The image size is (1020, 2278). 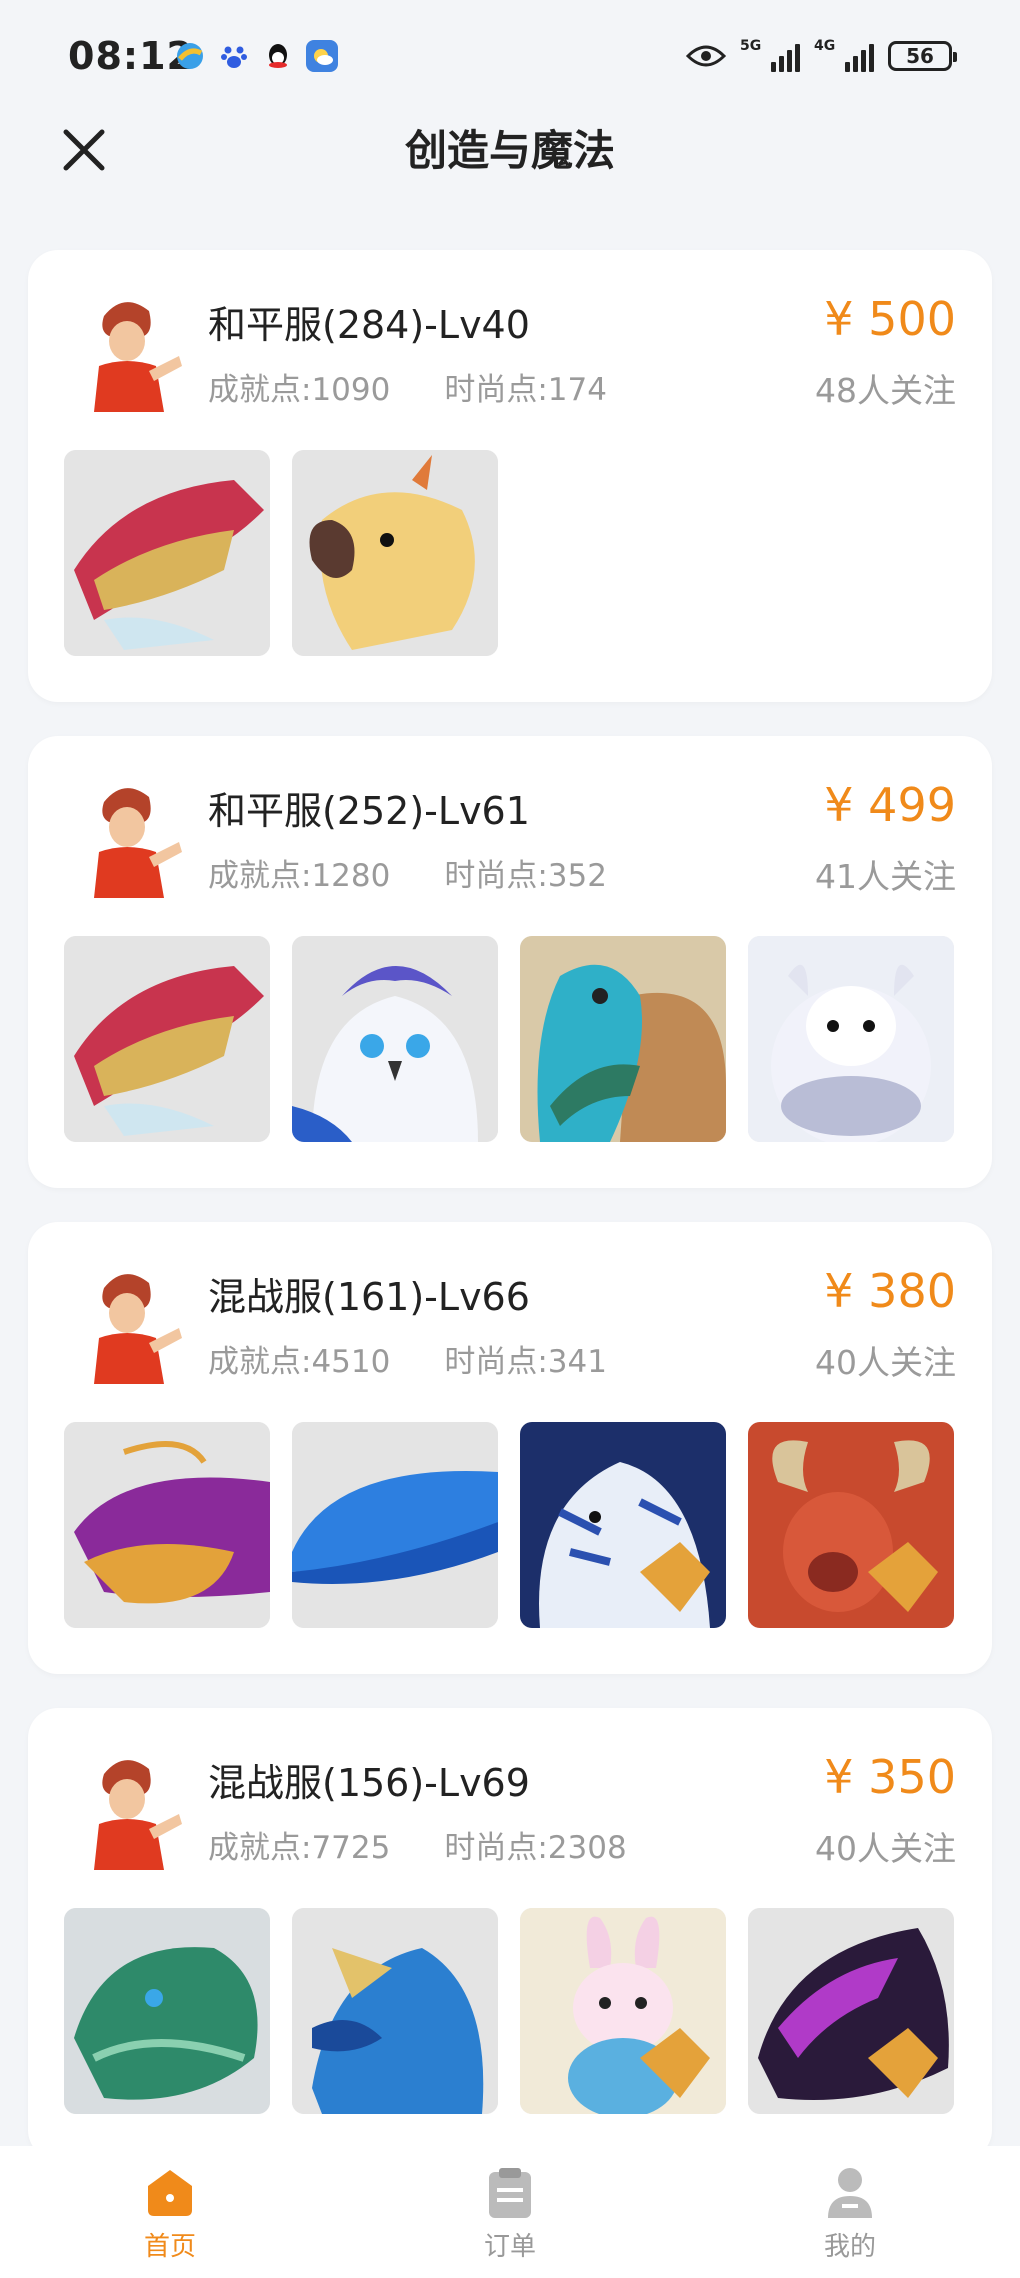 I want to click on status-app-icons, so click(x=256, y=56).